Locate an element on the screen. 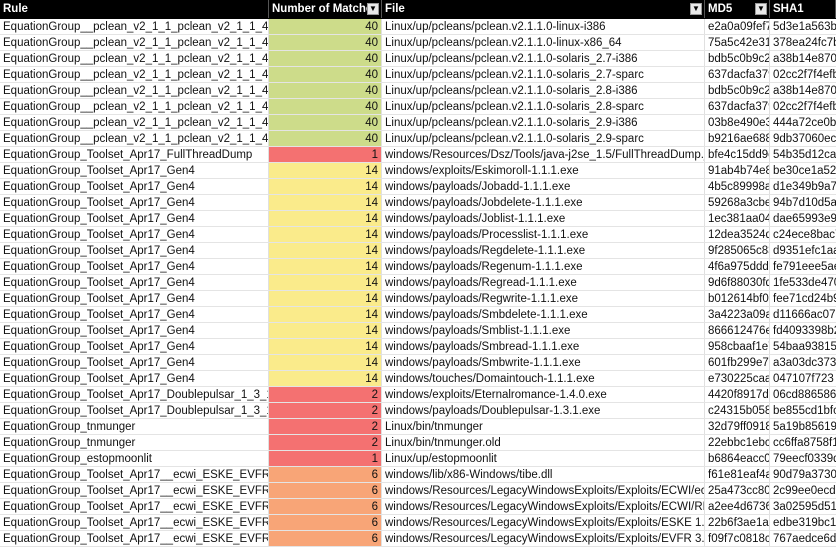 The width and height of the screenshot is (836, 549). sha1-cell: 2c99ee0ecd6 is located at coordinates (803, 490).